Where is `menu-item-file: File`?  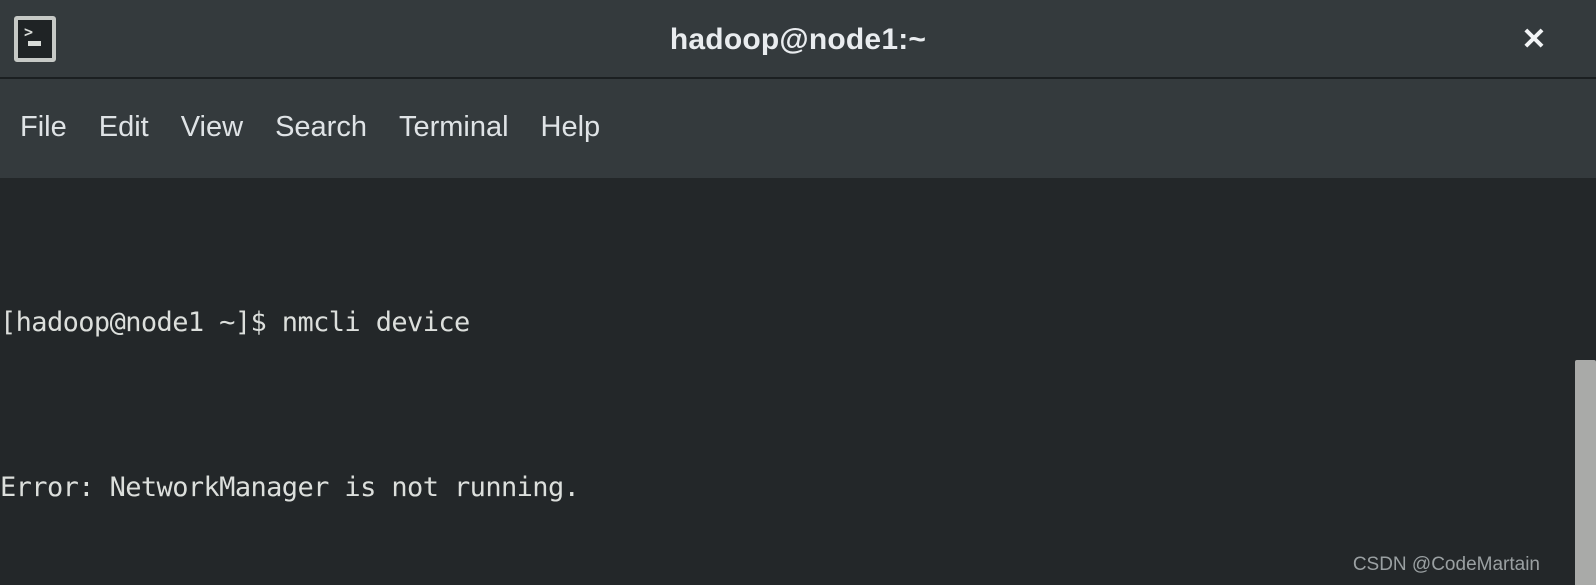 menu-item-file: File is located at coordinates (47, 128).